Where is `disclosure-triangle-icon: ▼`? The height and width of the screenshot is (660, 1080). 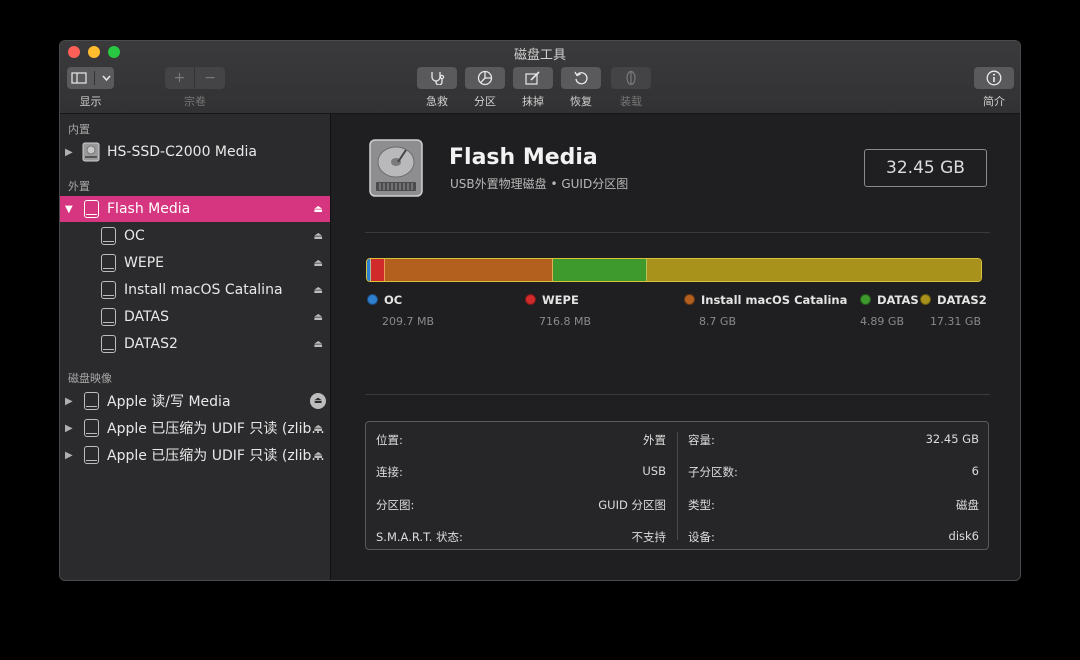 disclosure-triangle-icon: ▼ is located at coordinates (69, 209).